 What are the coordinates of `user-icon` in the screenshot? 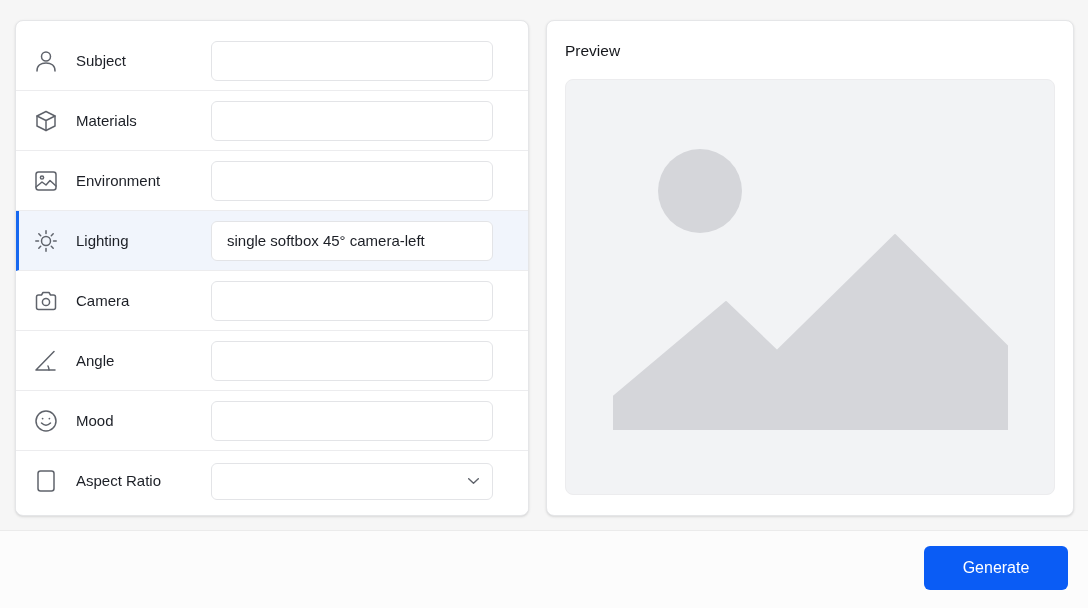 It's located at (46, 60).